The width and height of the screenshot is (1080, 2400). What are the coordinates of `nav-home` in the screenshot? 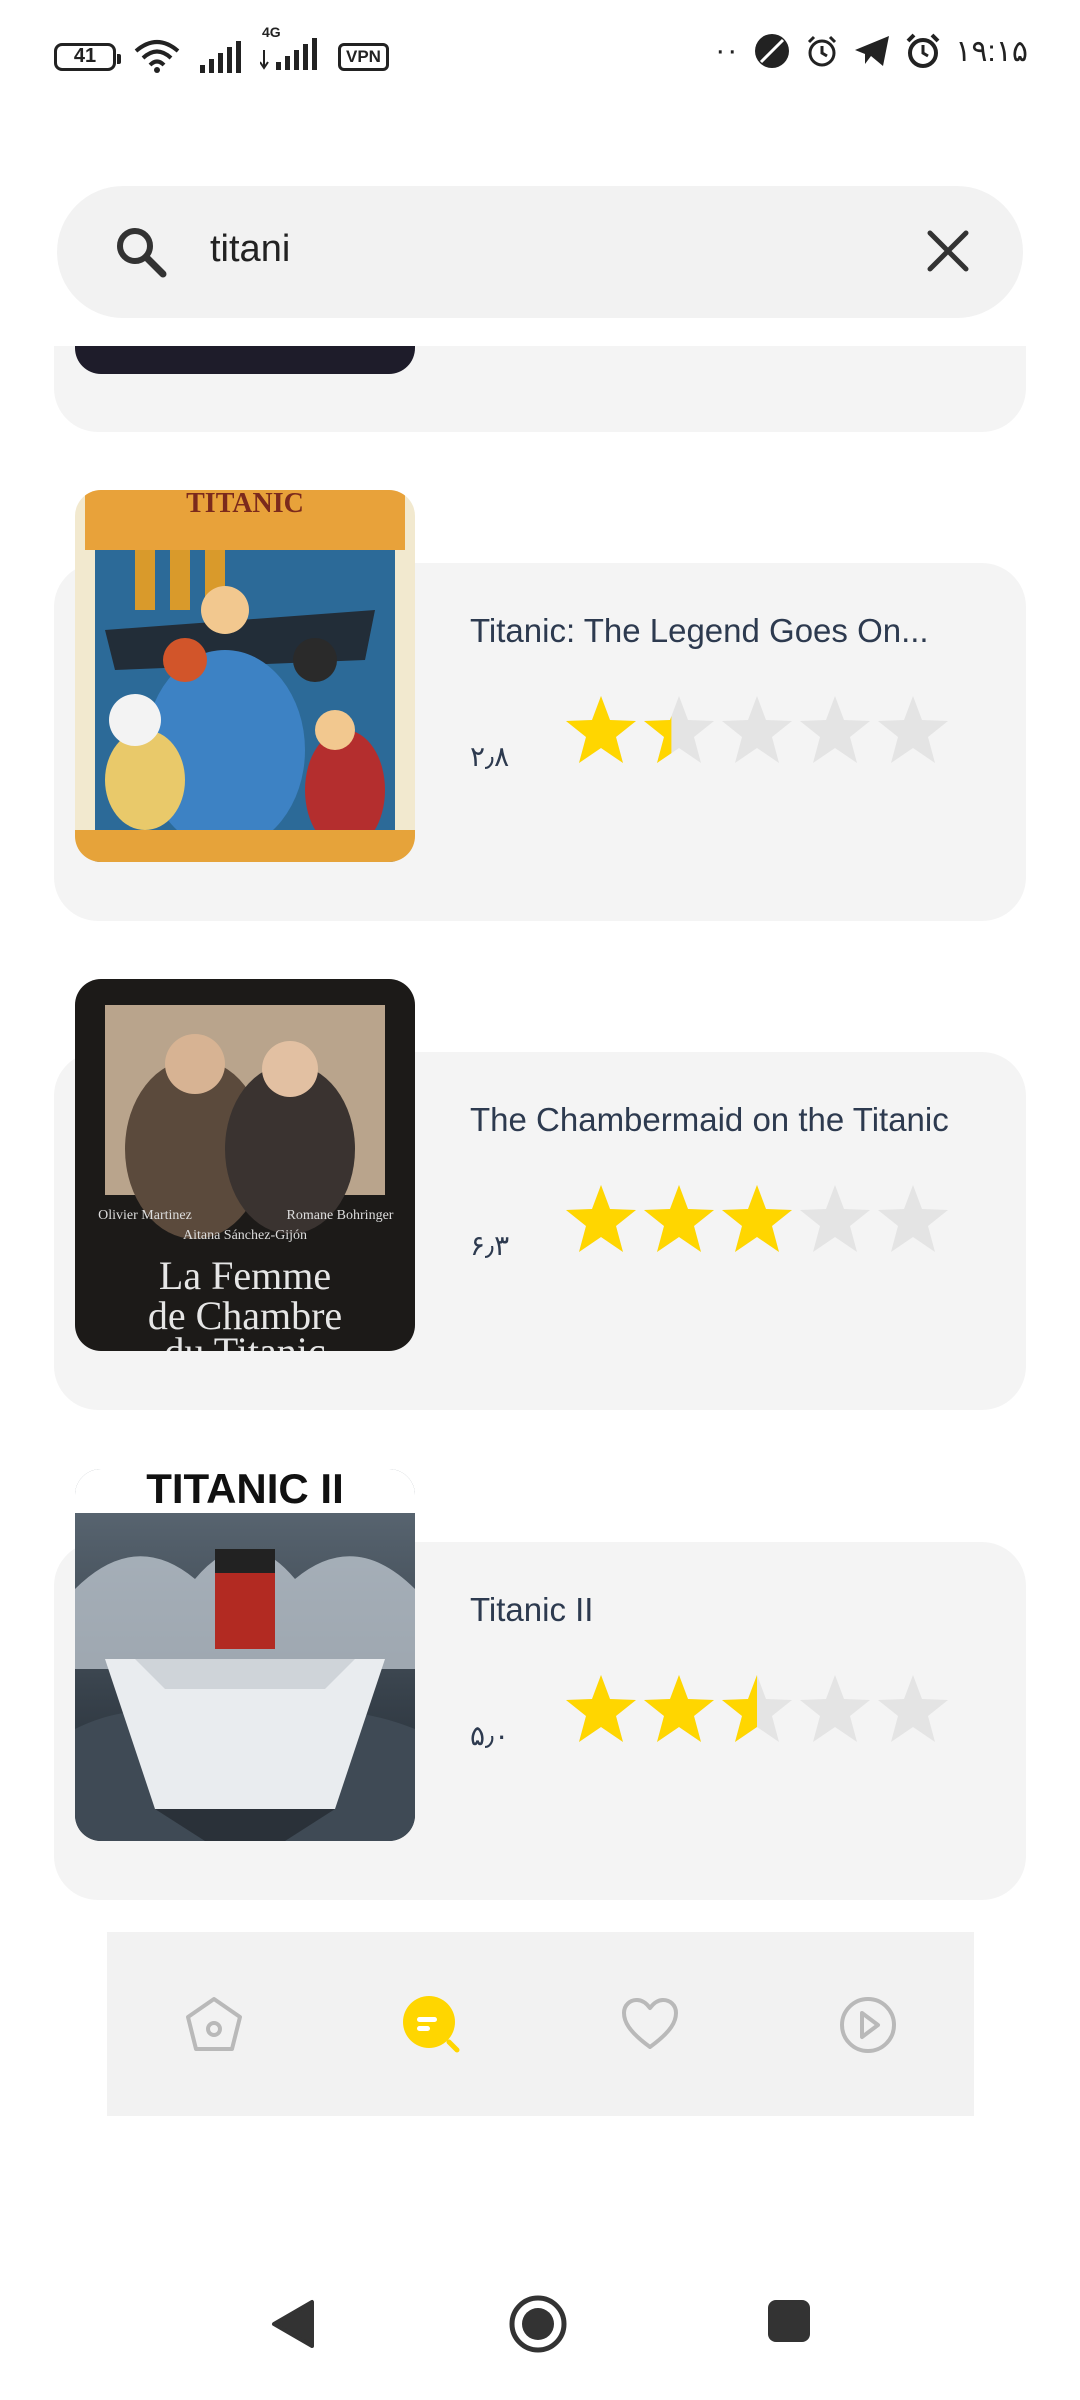 It's located at (214, 2025).